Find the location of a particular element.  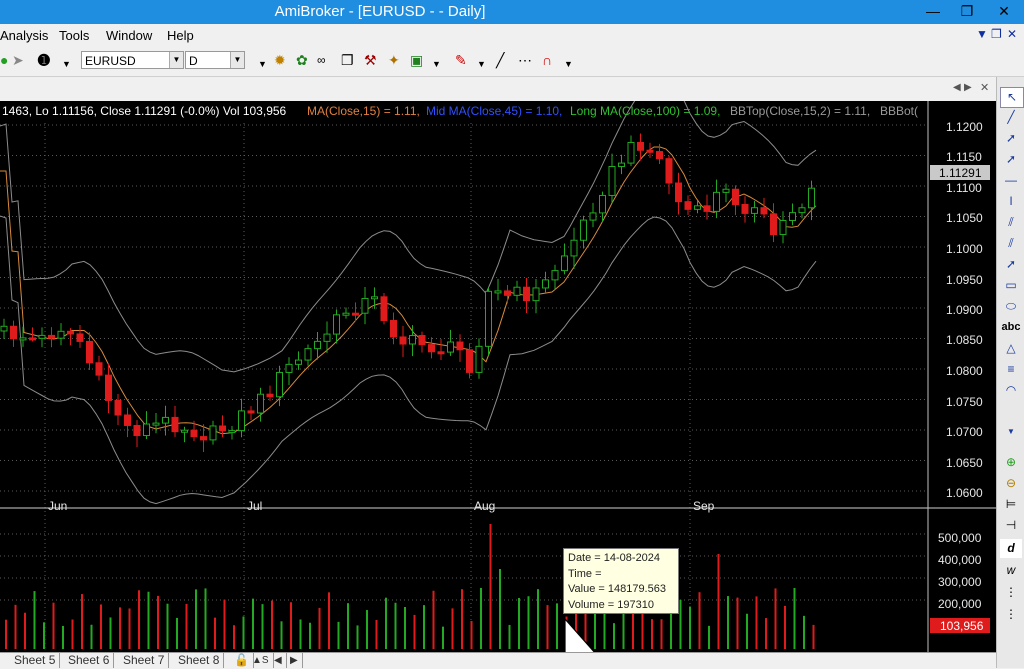

interval-combobox: D ▼ is located at coordinates (215, 60).